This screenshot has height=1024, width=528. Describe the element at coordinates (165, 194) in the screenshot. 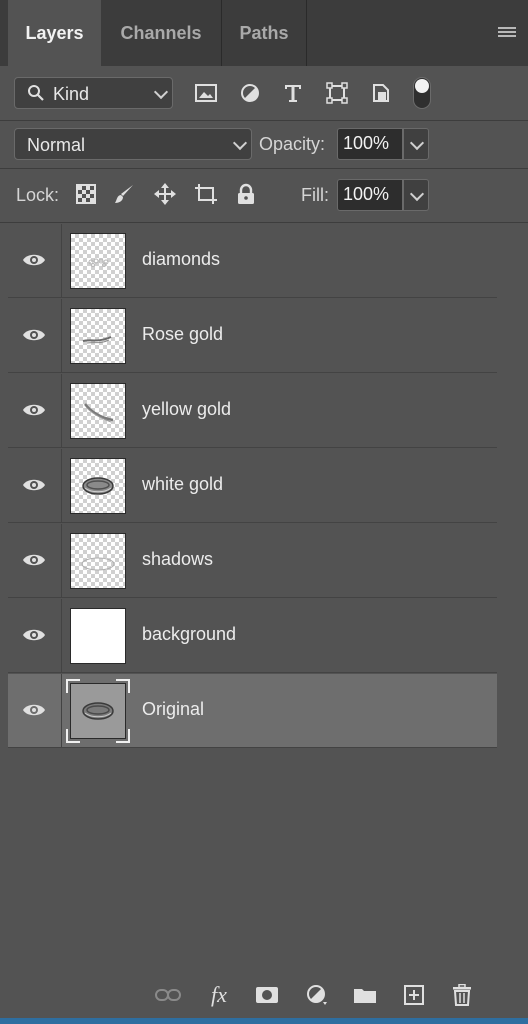

I see `lock-position-icon` at that location.